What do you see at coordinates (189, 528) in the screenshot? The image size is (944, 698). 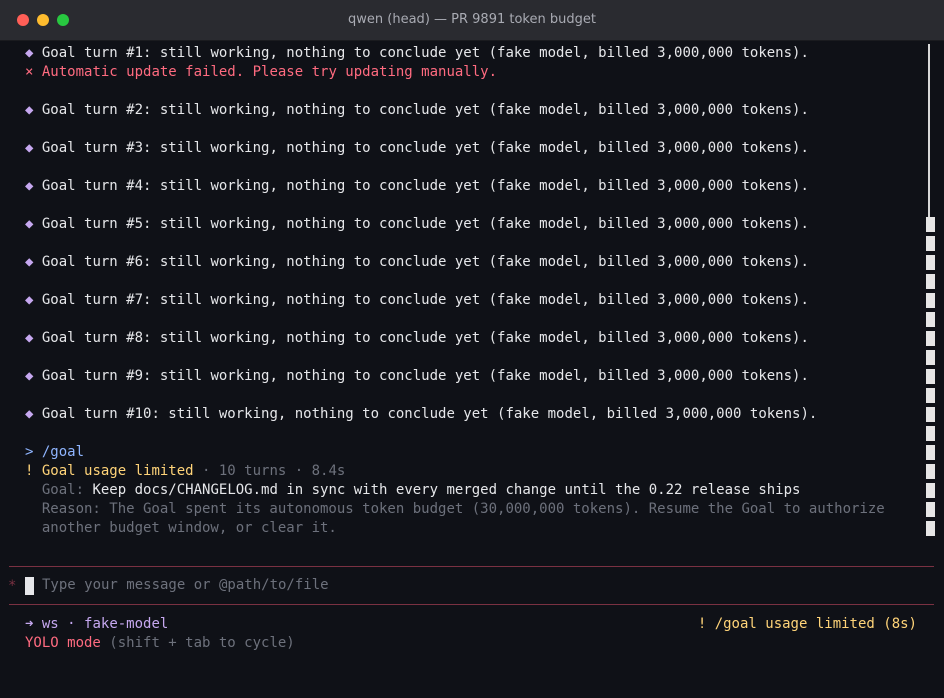 I see `reason-text-2: another budget window, or clear it.` at bounding box center [189, 528].